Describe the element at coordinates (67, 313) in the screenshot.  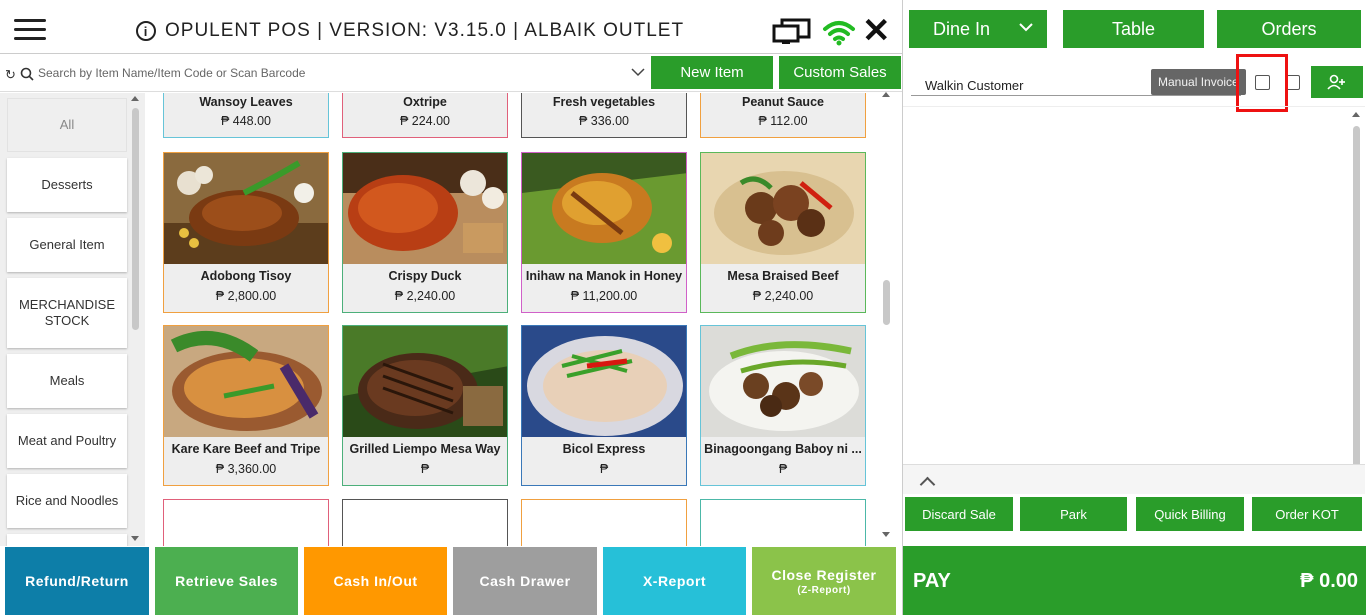
I see `category-merchandise-stock: MERCHANDISE STOCK` at that location.